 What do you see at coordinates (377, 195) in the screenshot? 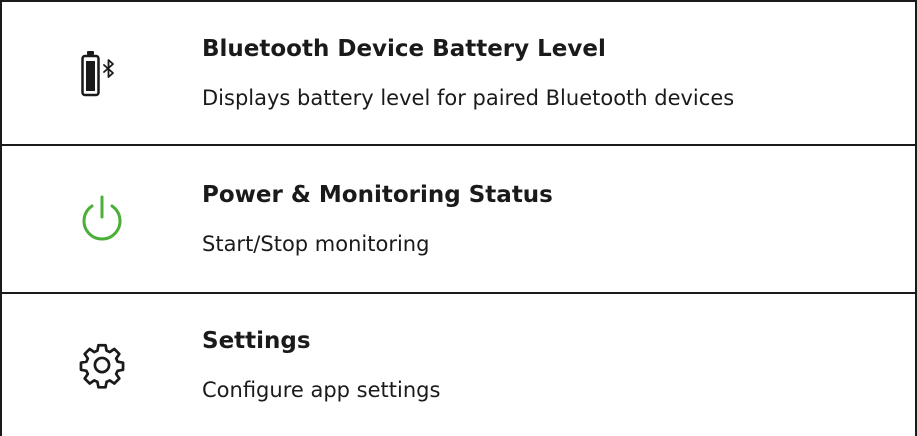
I see `menu-item-title: Power & Monitoring Status` at bounding box center [377, 195].